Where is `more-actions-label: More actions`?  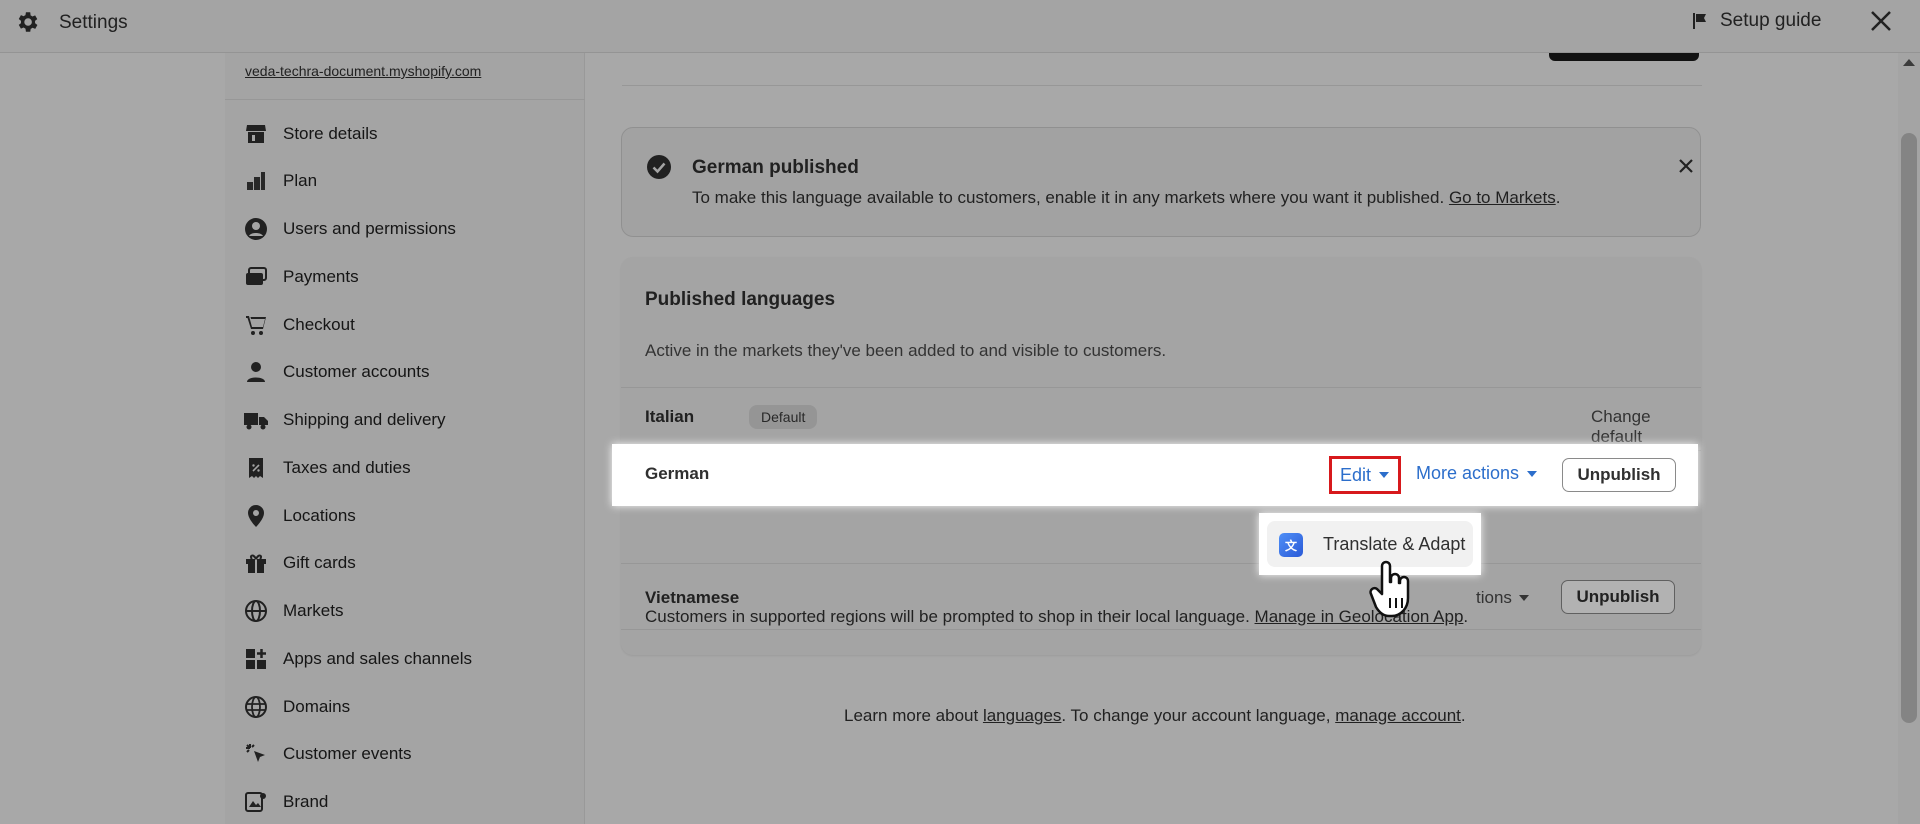 more-actions-label: More actions is located at coordinates (1468, 473).